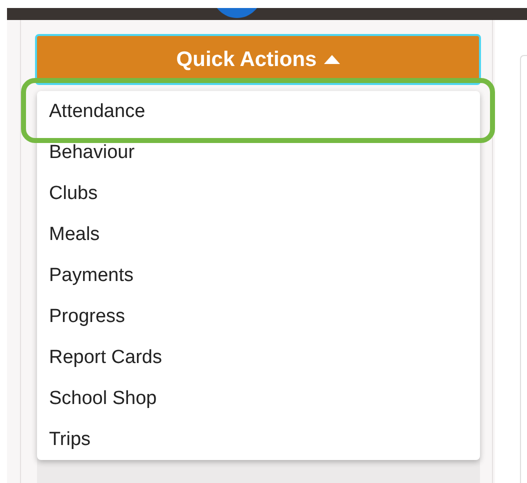 The height and width of the screenshot is (483, 527). I want to click on menu-item: Attendance, so click(258, 111).